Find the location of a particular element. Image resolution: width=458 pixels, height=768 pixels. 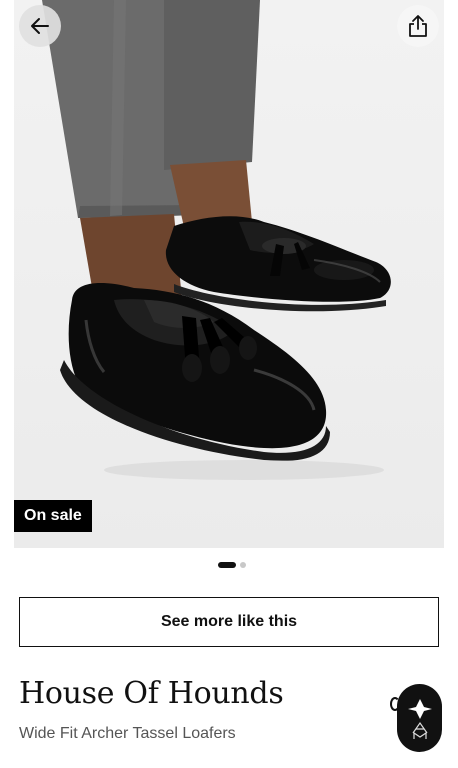

carousel-dot is located at coordinates (243, 565).